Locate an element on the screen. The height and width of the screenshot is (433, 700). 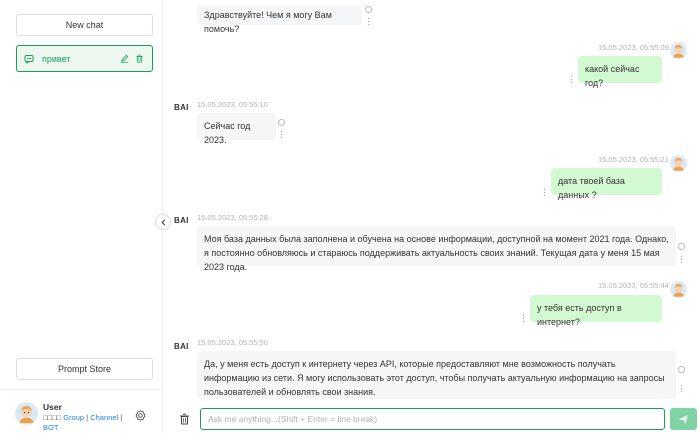
message-time: 15.05.2023, 05:55:21 is located at coordinates (633, 159).